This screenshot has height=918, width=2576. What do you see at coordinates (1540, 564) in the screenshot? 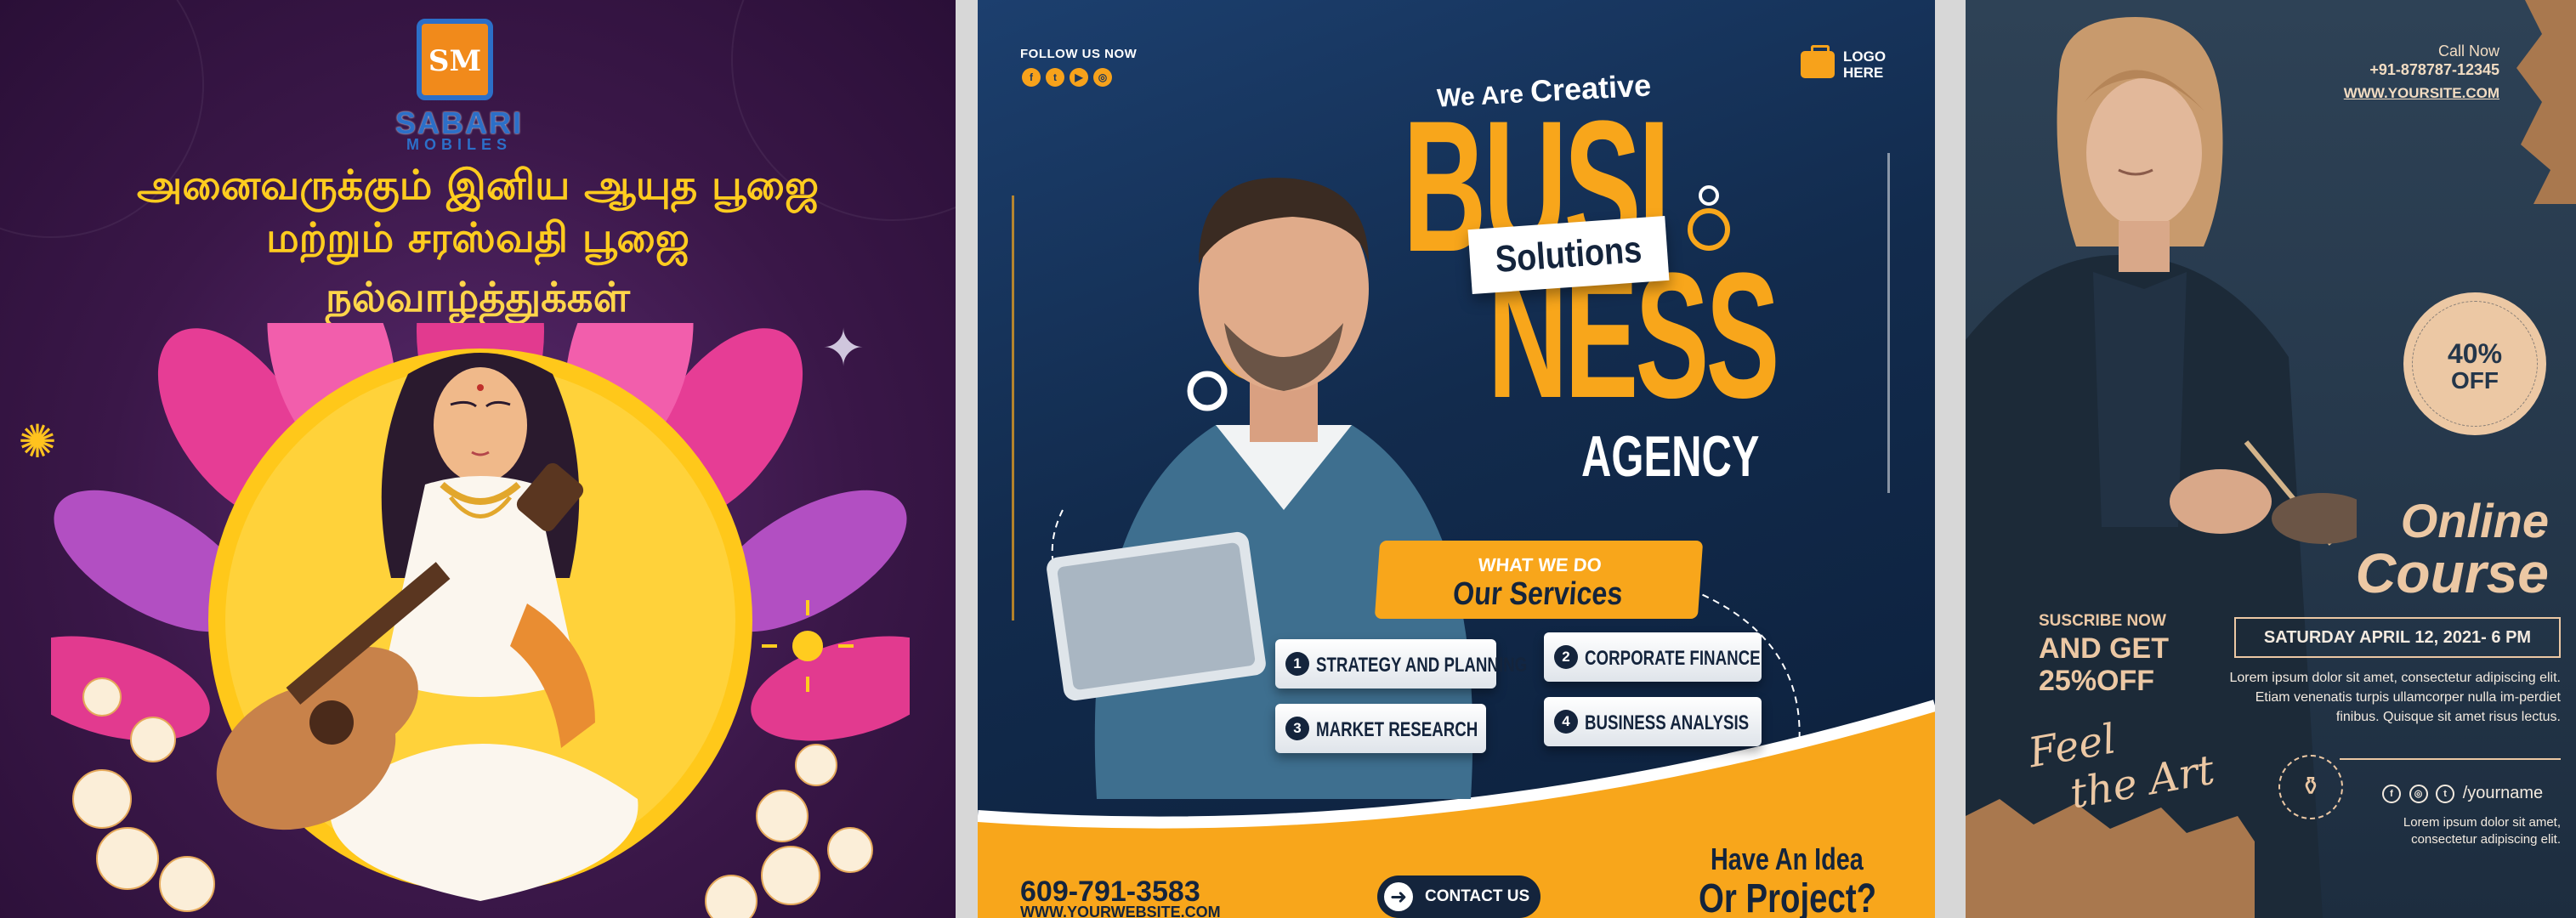
I see `services-kicker: WHAT WE DO` at bounding box center [1540, 564].